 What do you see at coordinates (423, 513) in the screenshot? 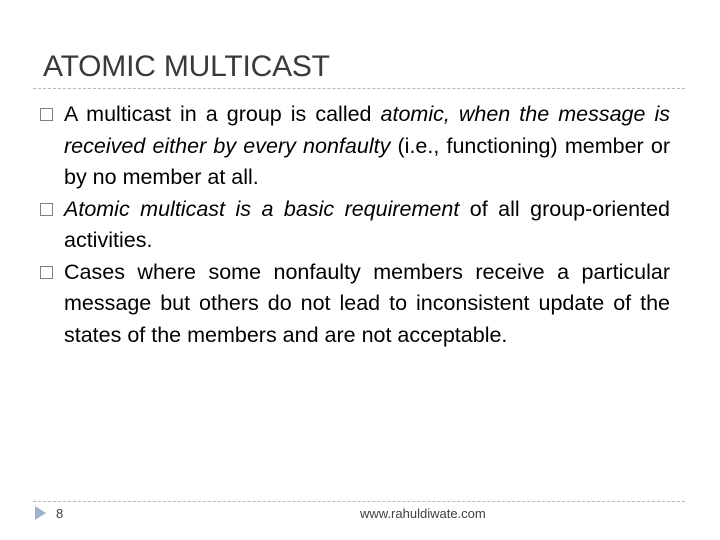
I see `footer-url: www.rahuldiwate.com` at bounding box center [423, 513].